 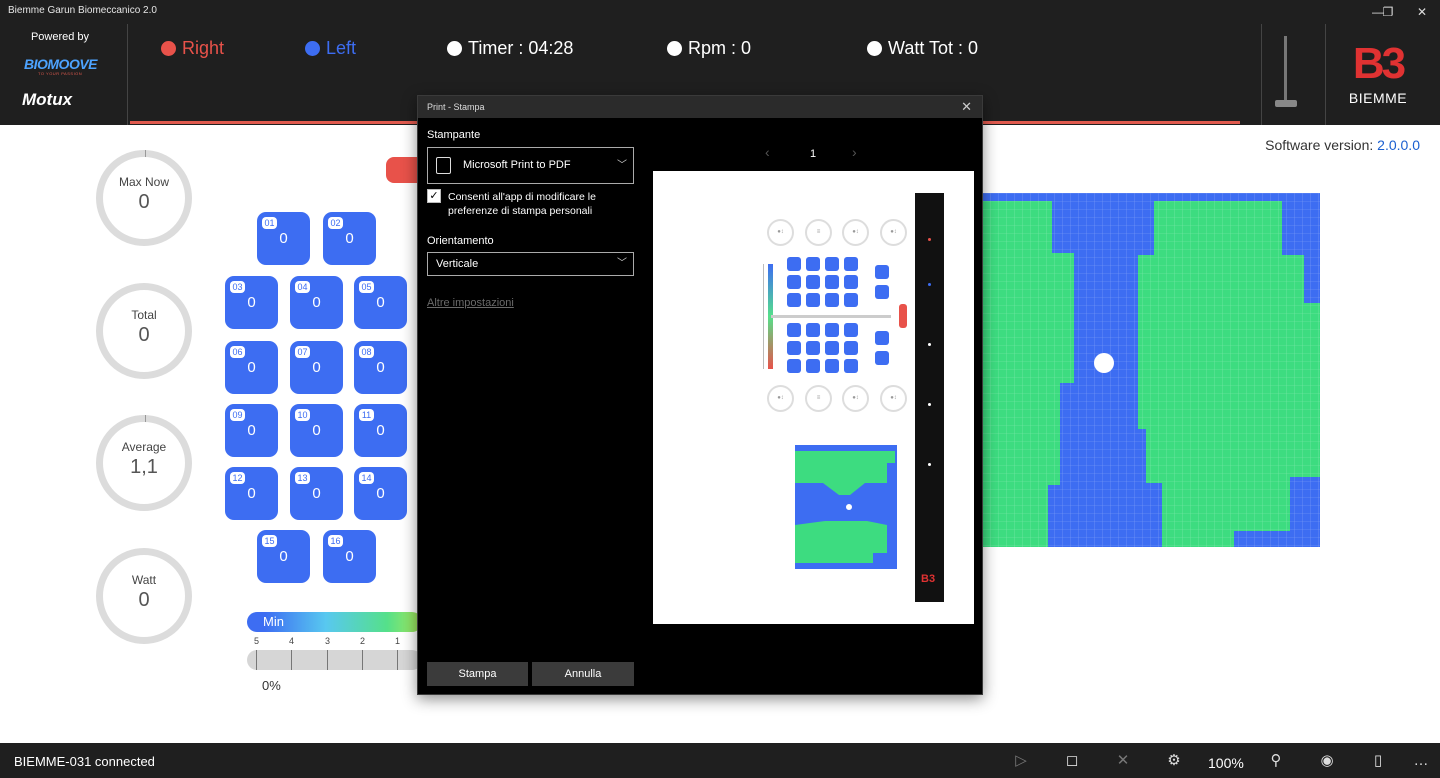 What do you see at coordinates (1285, 71) in the screenshot?
I see `level-slider-track` at bounding box center [1285, 71].